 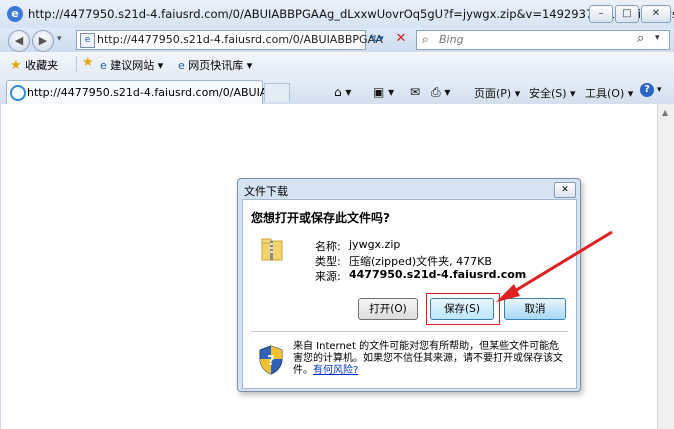 I want to click on loading-icon, so click(x=18, y=93).